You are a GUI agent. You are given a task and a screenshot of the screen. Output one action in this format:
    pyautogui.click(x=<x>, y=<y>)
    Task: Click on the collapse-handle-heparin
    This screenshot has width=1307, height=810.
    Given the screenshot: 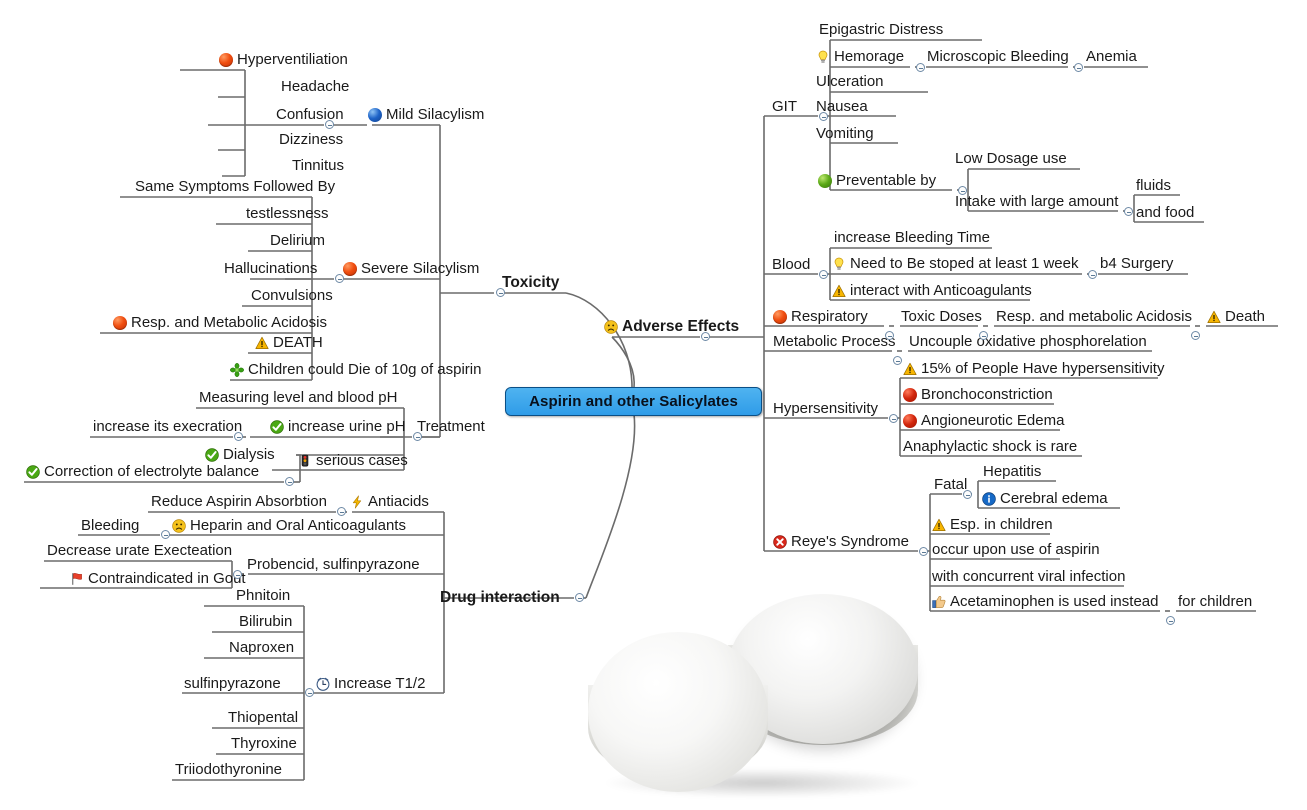 What is the action you would take?
    pyautogui.click(x=165, y=534)
    